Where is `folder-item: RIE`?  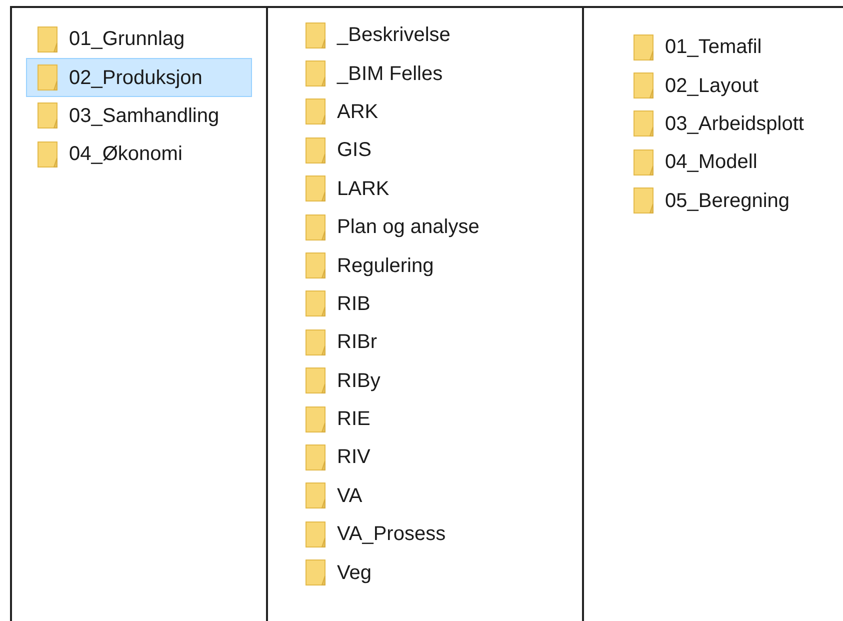 folder-item: RIE is located at coordinates (424, 419).